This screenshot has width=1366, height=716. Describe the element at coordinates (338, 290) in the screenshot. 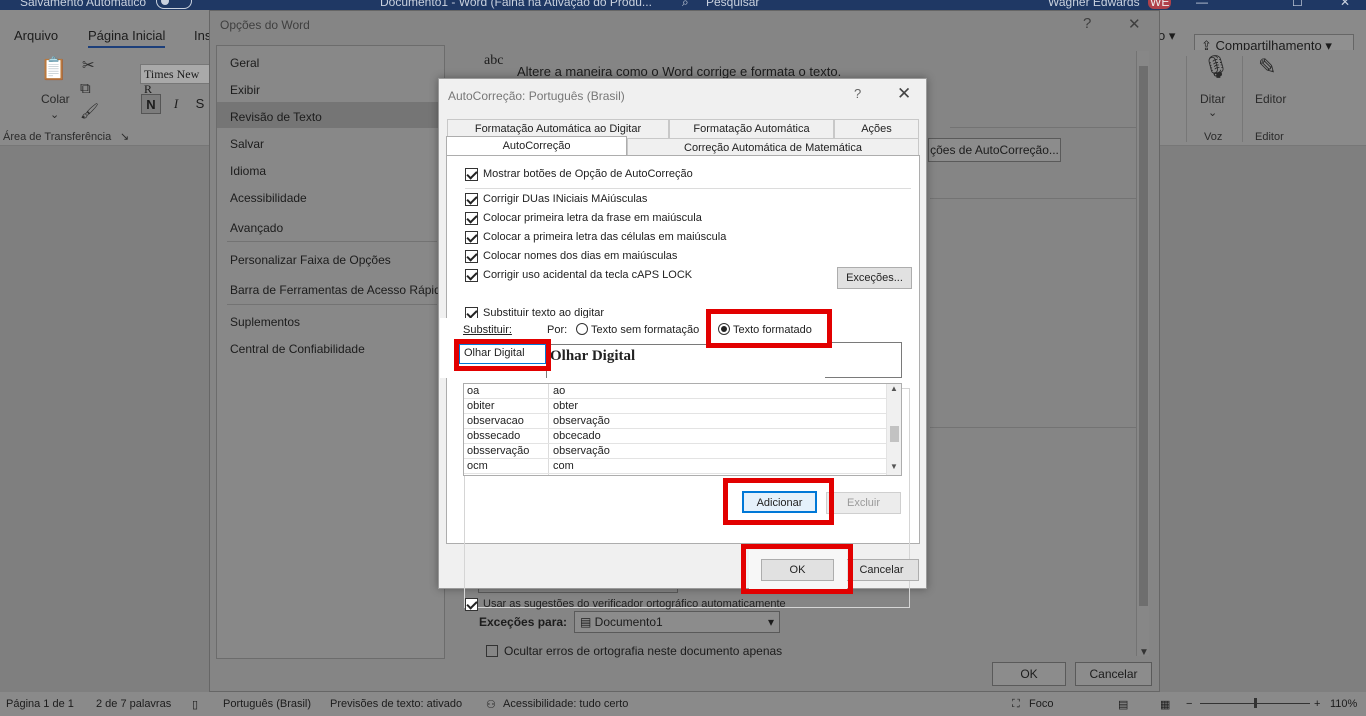

I see `nav-item-barra-acesso-rapido: Barra de Ferramentas de Acesso Rápido` at that location.